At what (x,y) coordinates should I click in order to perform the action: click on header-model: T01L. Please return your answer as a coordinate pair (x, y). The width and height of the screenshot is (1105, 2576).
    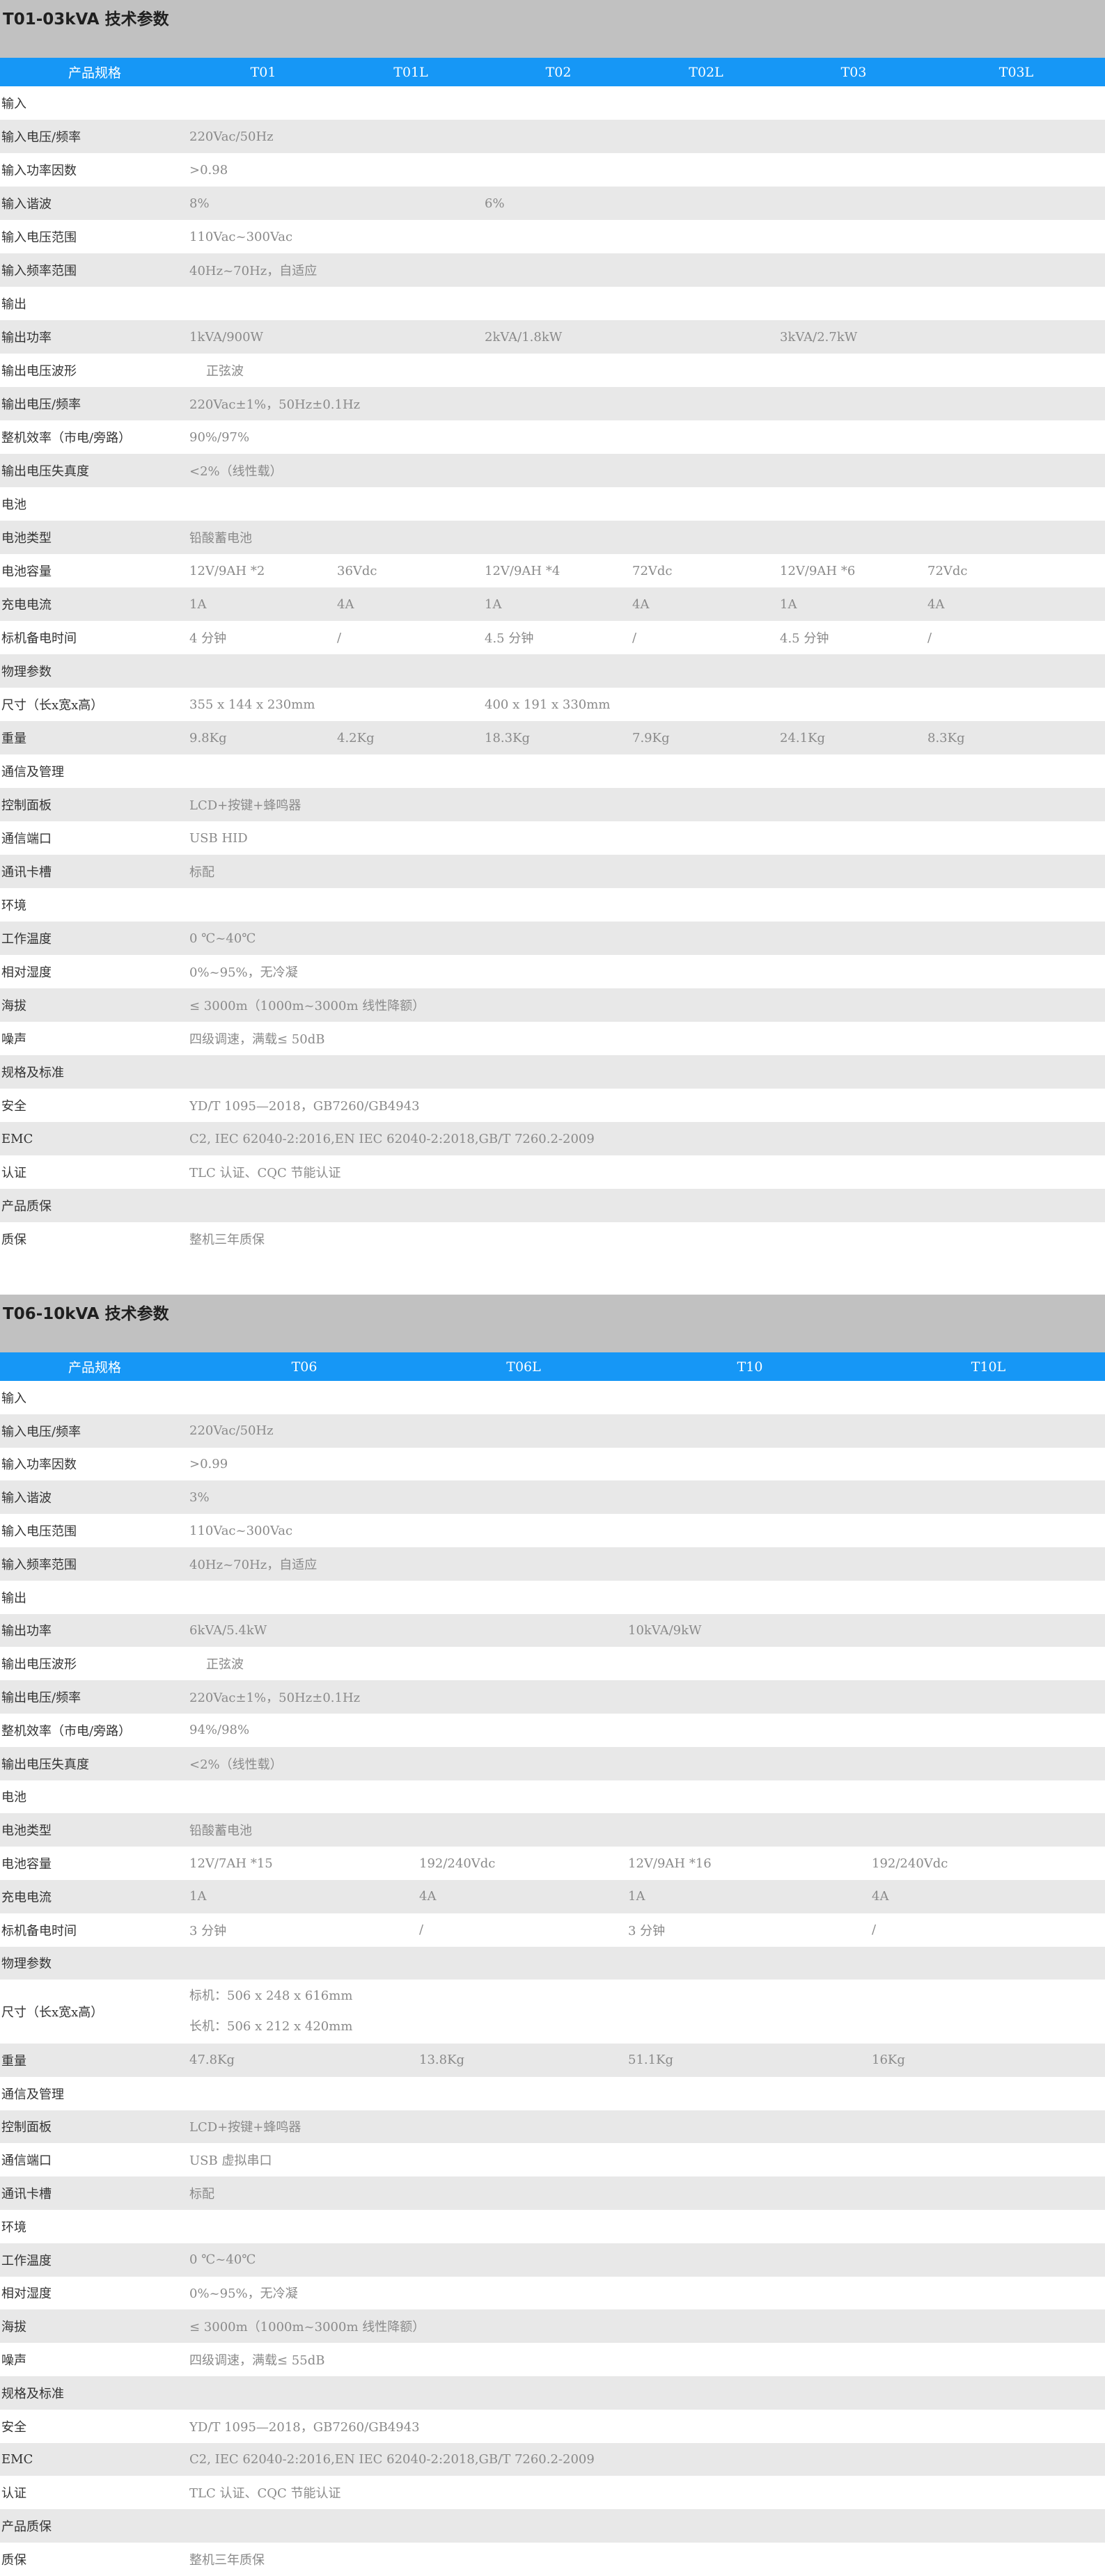
    Looking at the image, I should click on (411, 72).